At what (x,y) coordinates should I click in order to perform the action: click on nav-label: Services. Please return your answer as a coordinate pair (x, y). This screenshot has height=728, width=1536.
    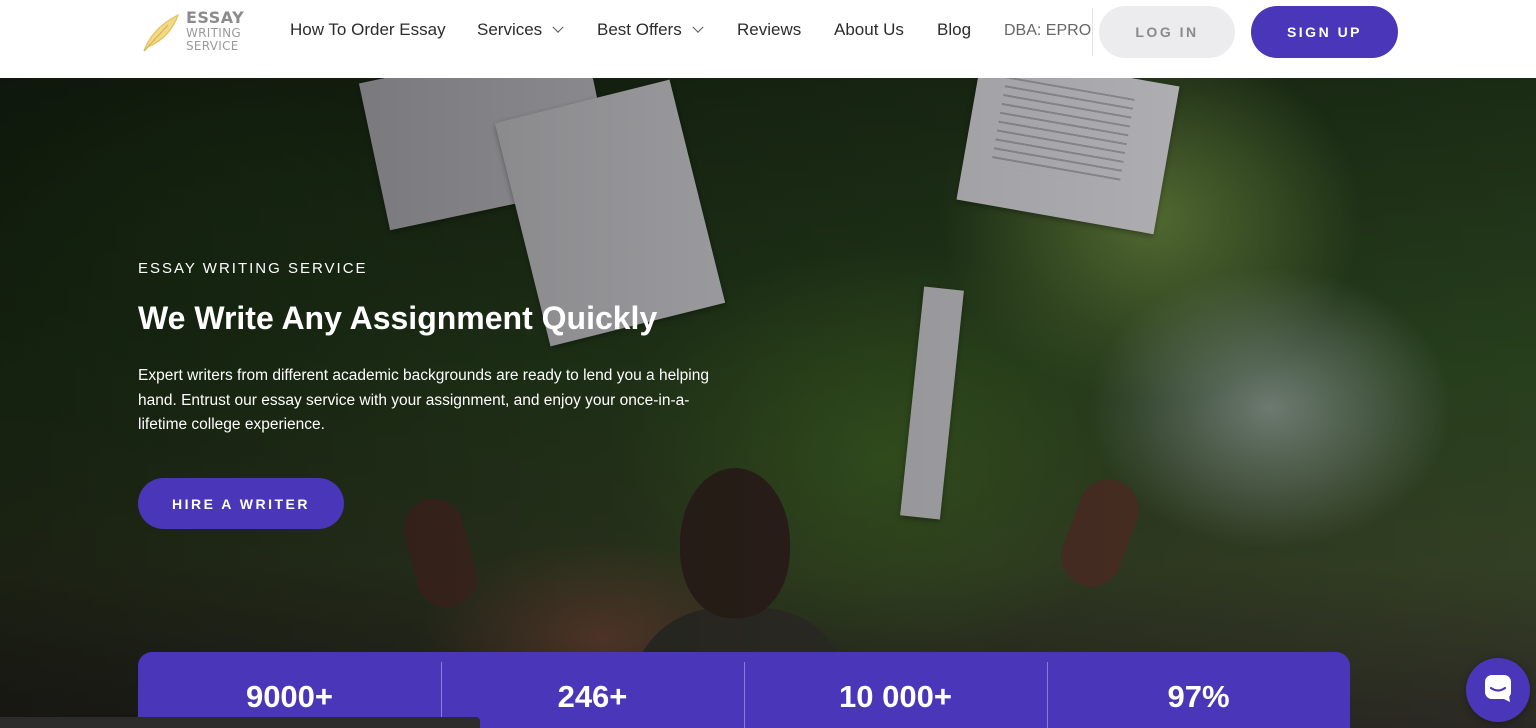
    Looking at the image, I should click on (510, 29).